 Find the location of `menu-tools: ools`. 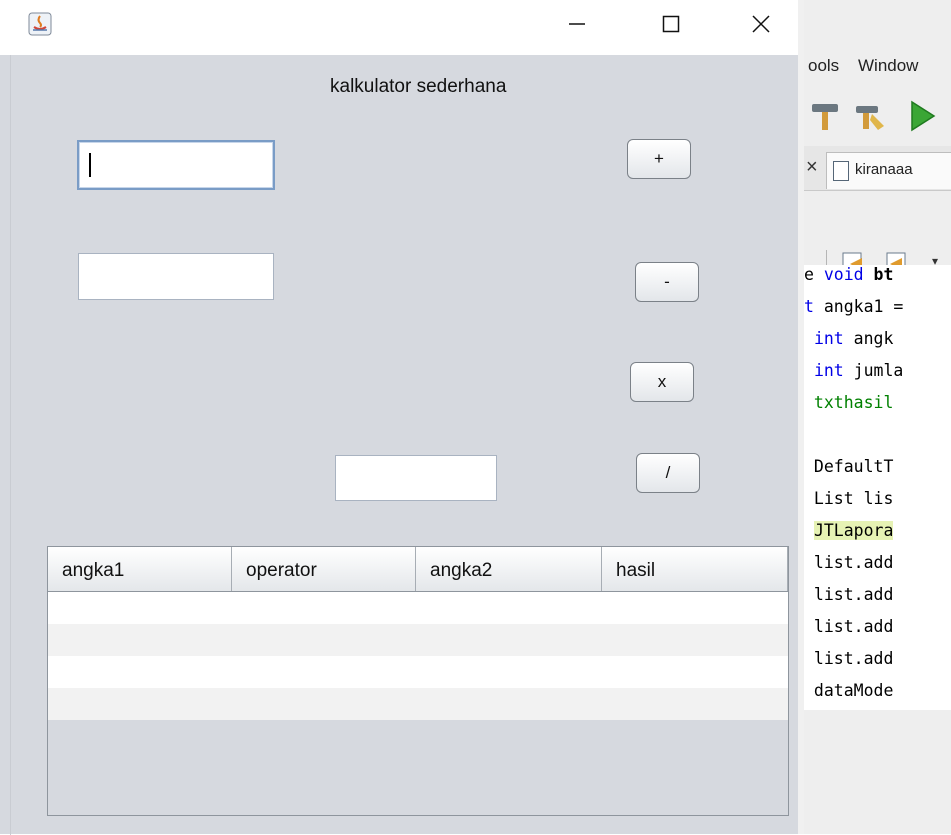

menu-tools: ools is located at coordinates (823, 66).